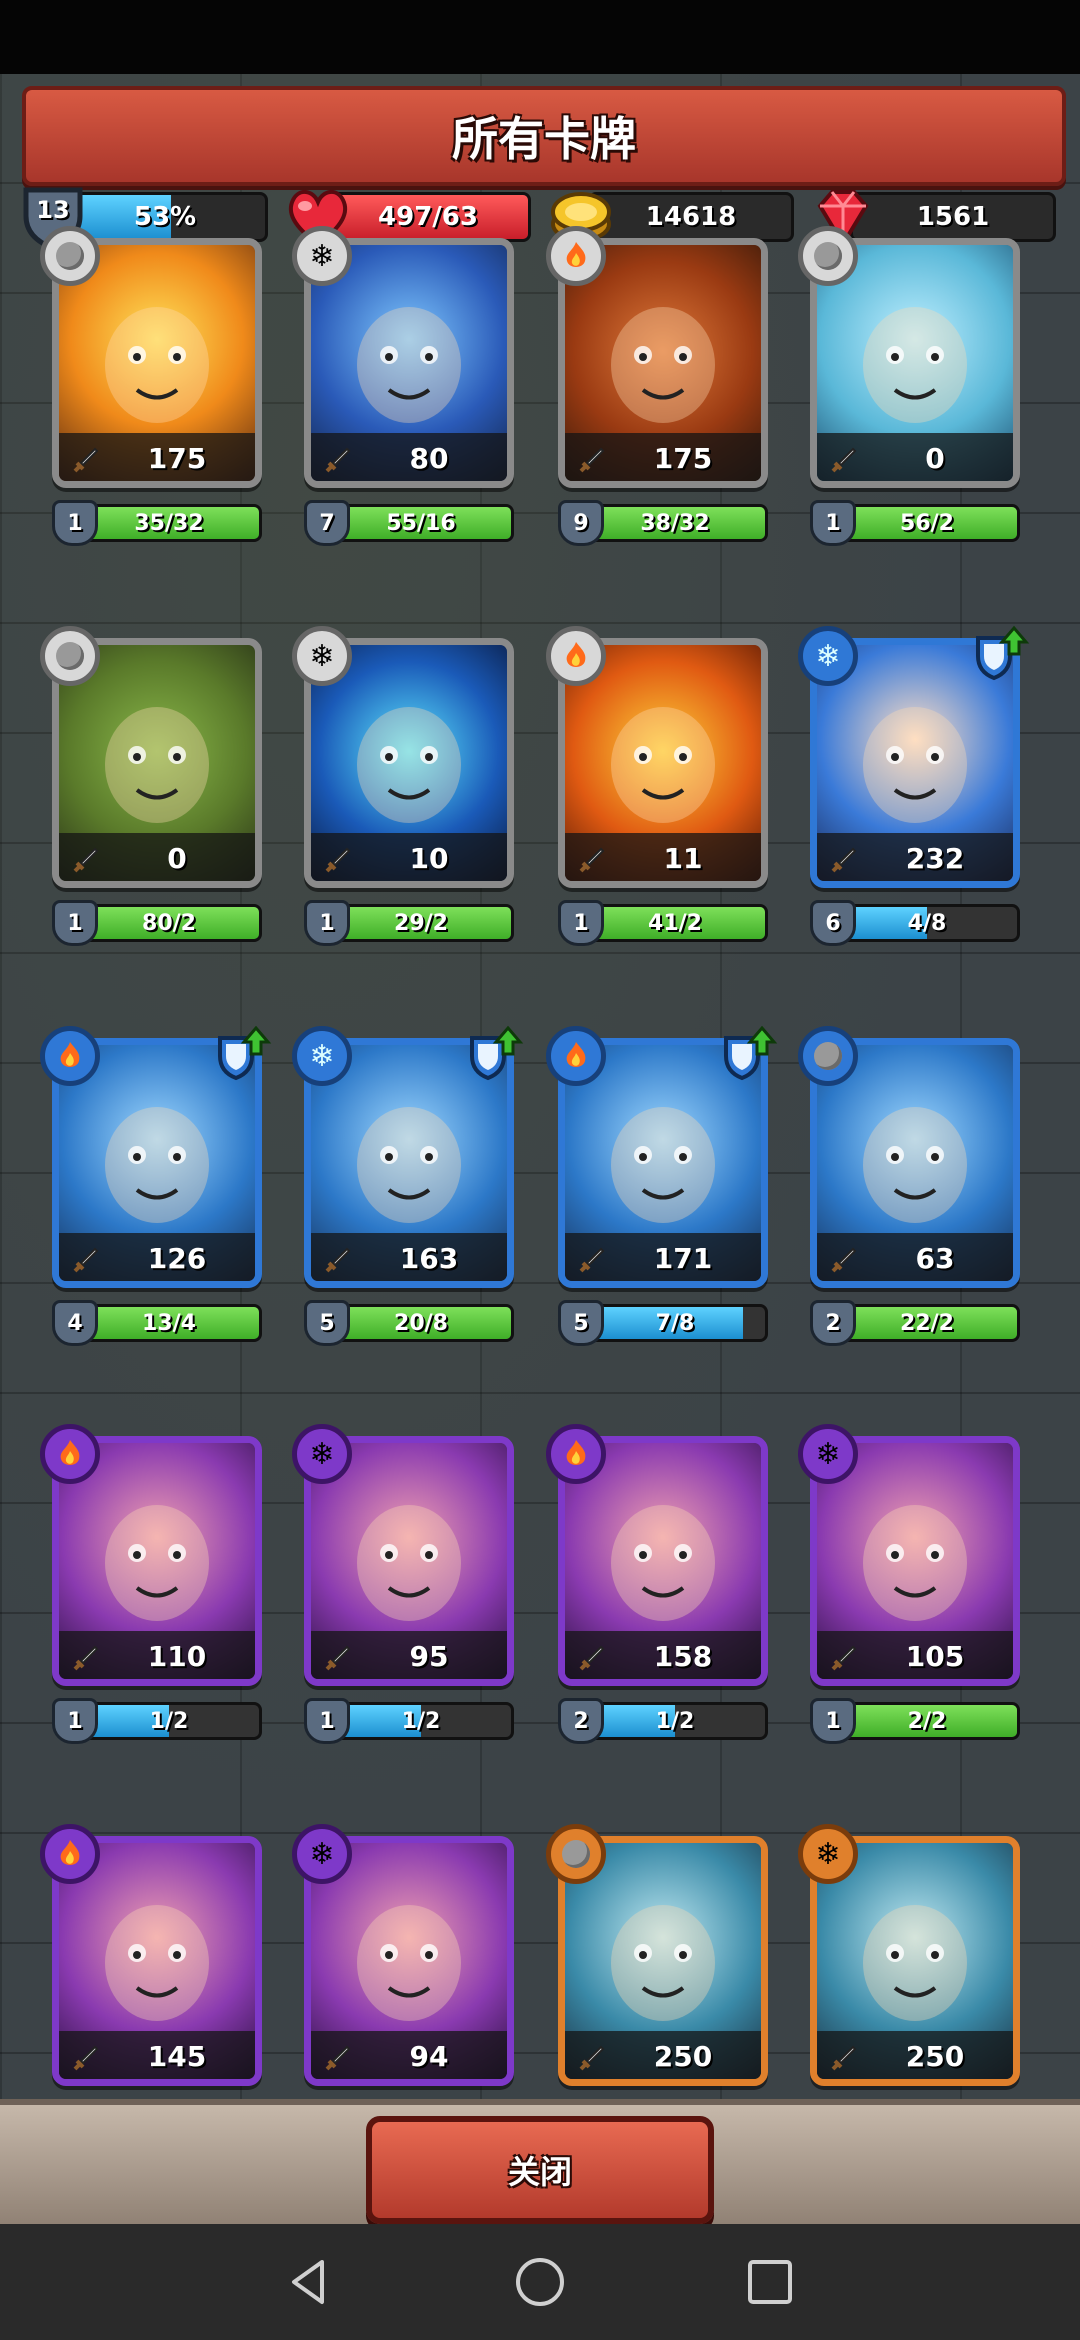 The width and height of the screenshot is (1080, 2340). I want to click on card-power: 0, so click(177, 858).